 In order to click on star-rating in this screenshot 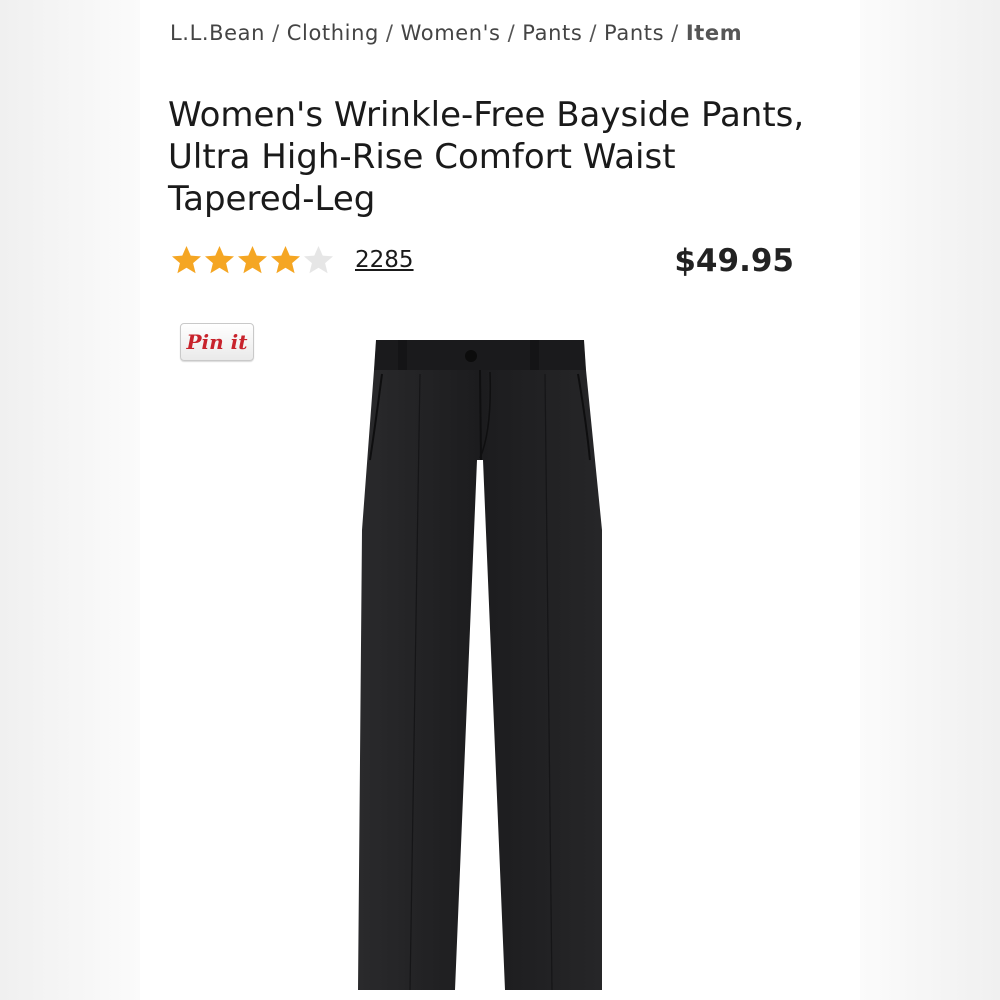, I will do `click(252, 260)`.